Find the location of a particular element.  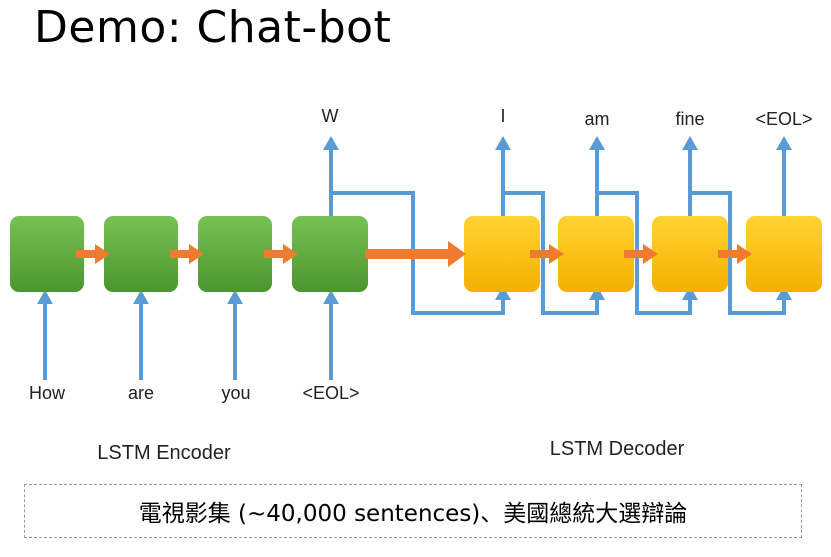

arrowhead-input-eol is located at coordinates (331, 297).